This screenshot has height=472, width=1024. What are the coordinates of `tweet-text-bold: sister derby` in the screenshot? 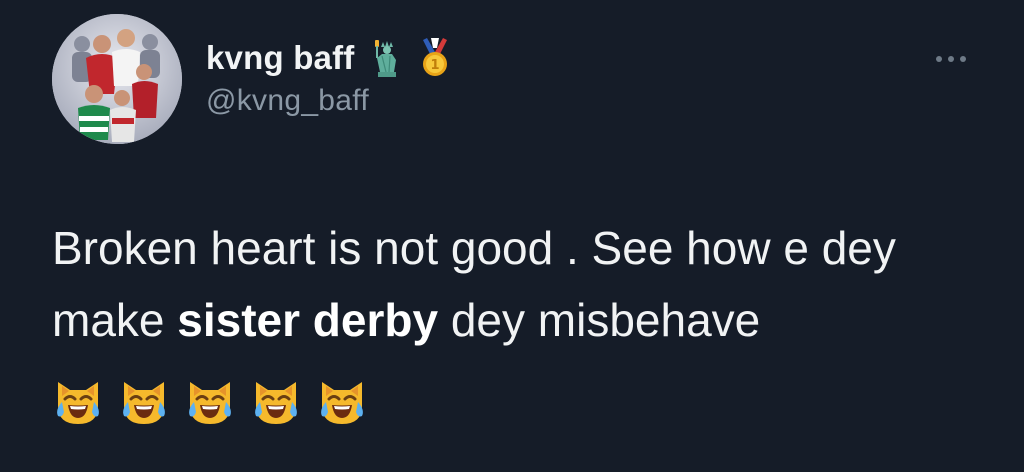 It's located at (308, 320).